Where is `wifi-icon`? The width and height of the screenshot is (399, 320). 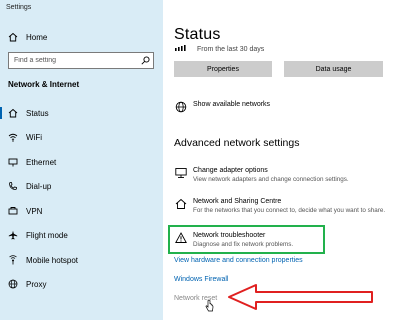 wifi-icon is located at coordinates (13, 137).